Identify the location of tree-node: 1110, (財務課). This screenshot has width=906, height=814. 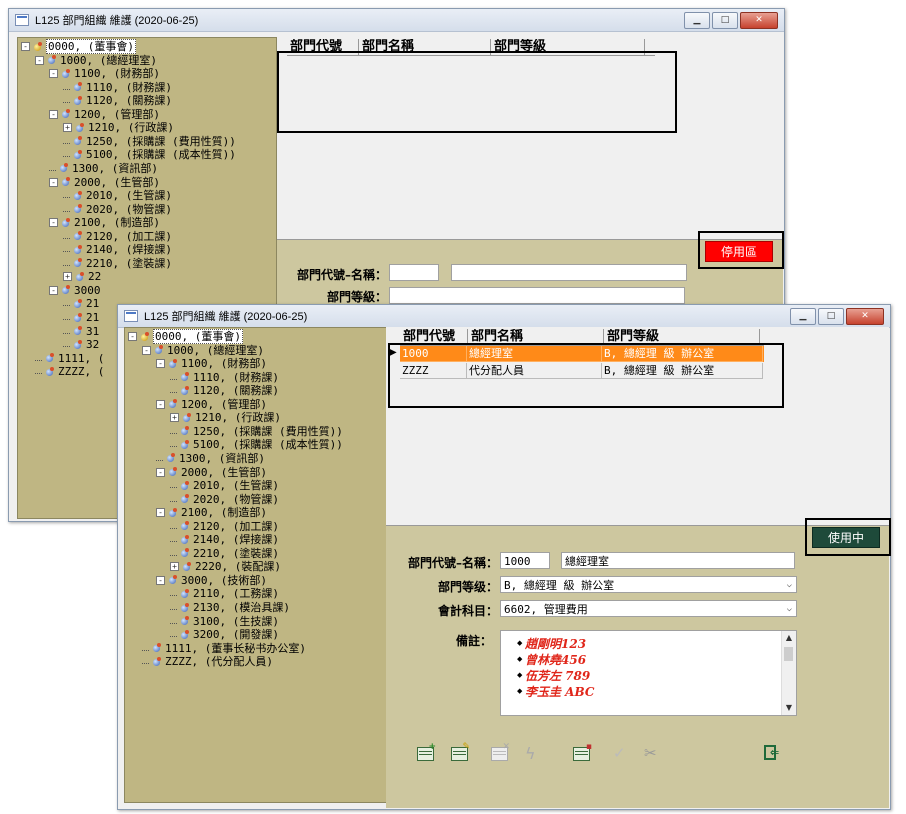
(117, 87).